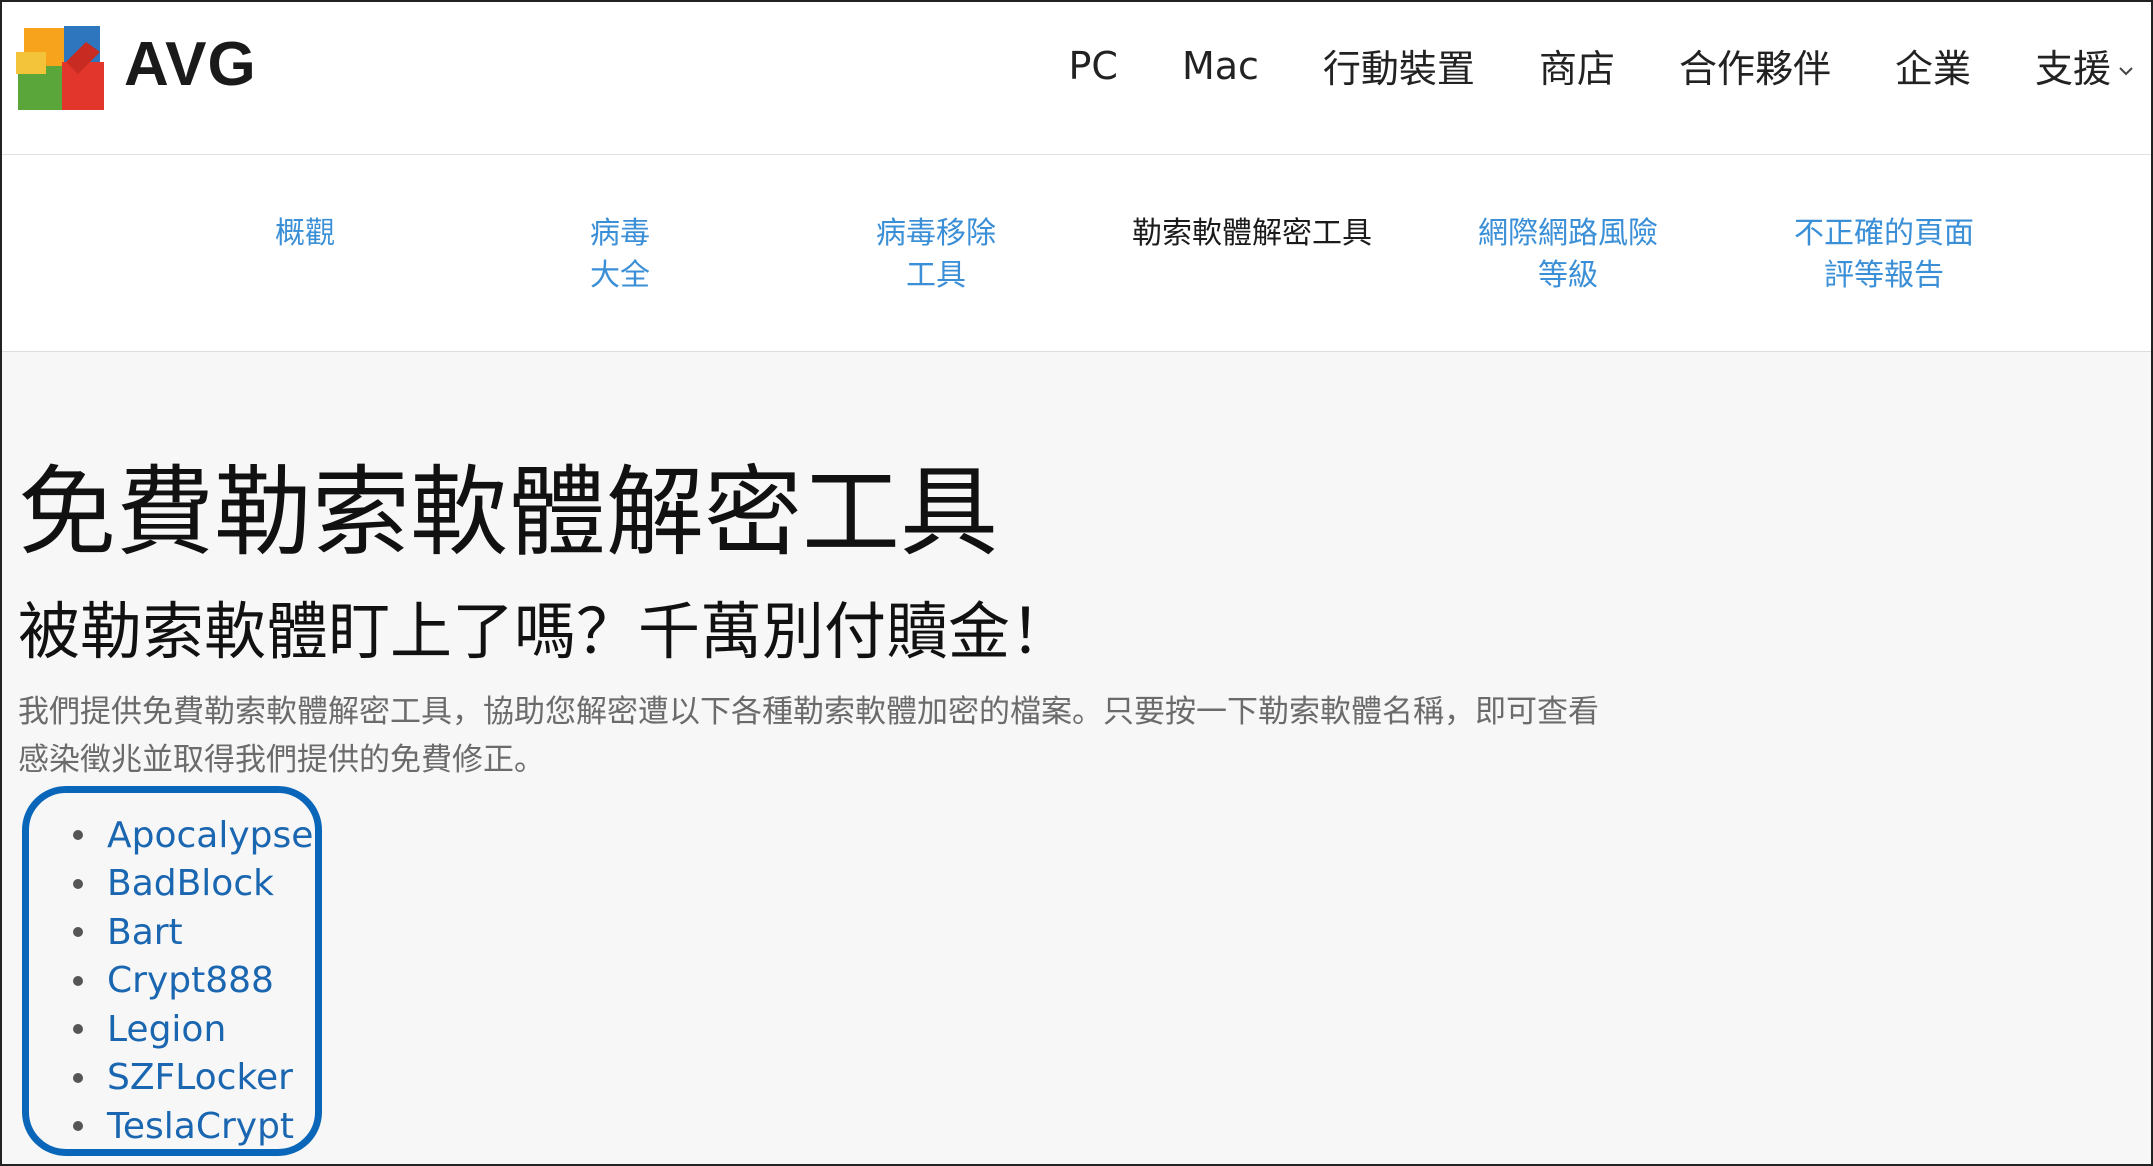 The height and width of the screenshot is (1166, 2153). What do you see at coordinates (190, 883) in the screenshot?
I see `ransomware-link-badblock: BadBlock` at bounding box center [190, 883].